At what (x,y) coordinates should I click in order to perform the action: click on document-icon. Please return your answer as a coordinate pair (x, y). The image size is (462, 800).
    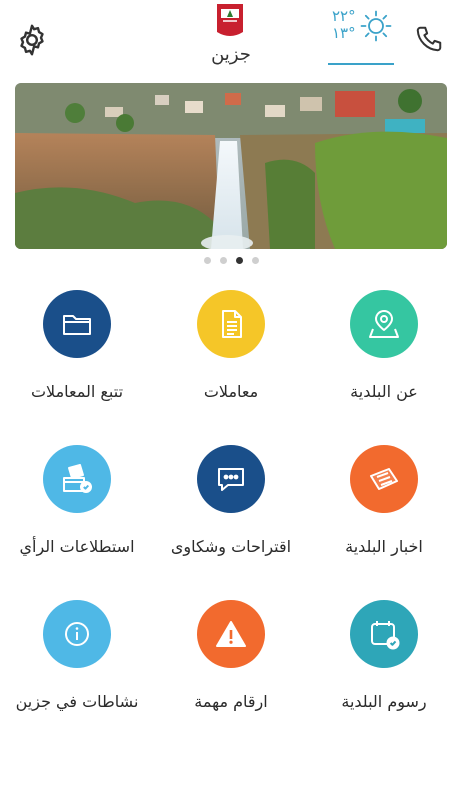
    Looking at the image, I should click on (231, 324).